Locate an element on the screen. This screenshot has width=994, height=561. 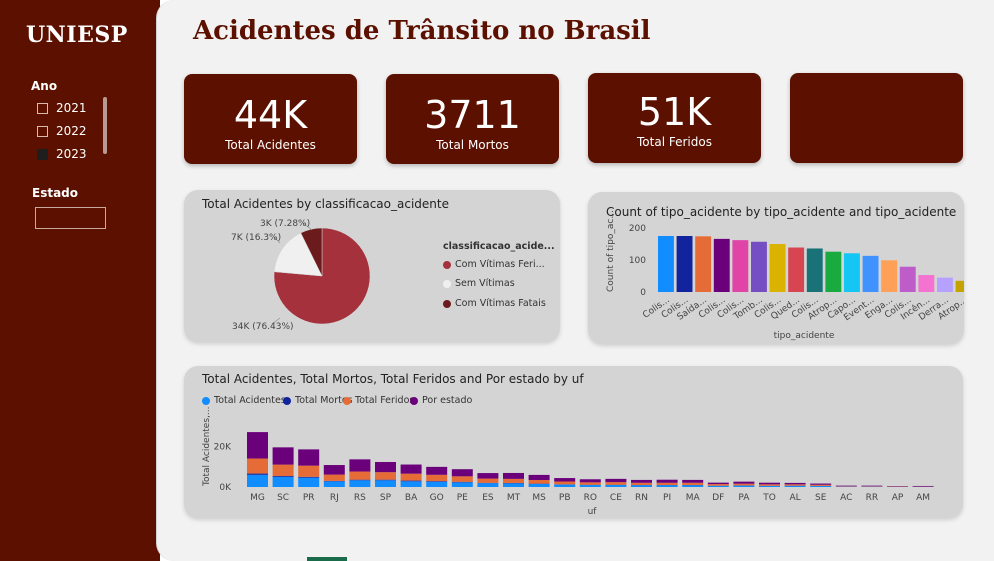
kpi-card-total-feridos: 51K Total Feridos is located at coordinates (674, 118).